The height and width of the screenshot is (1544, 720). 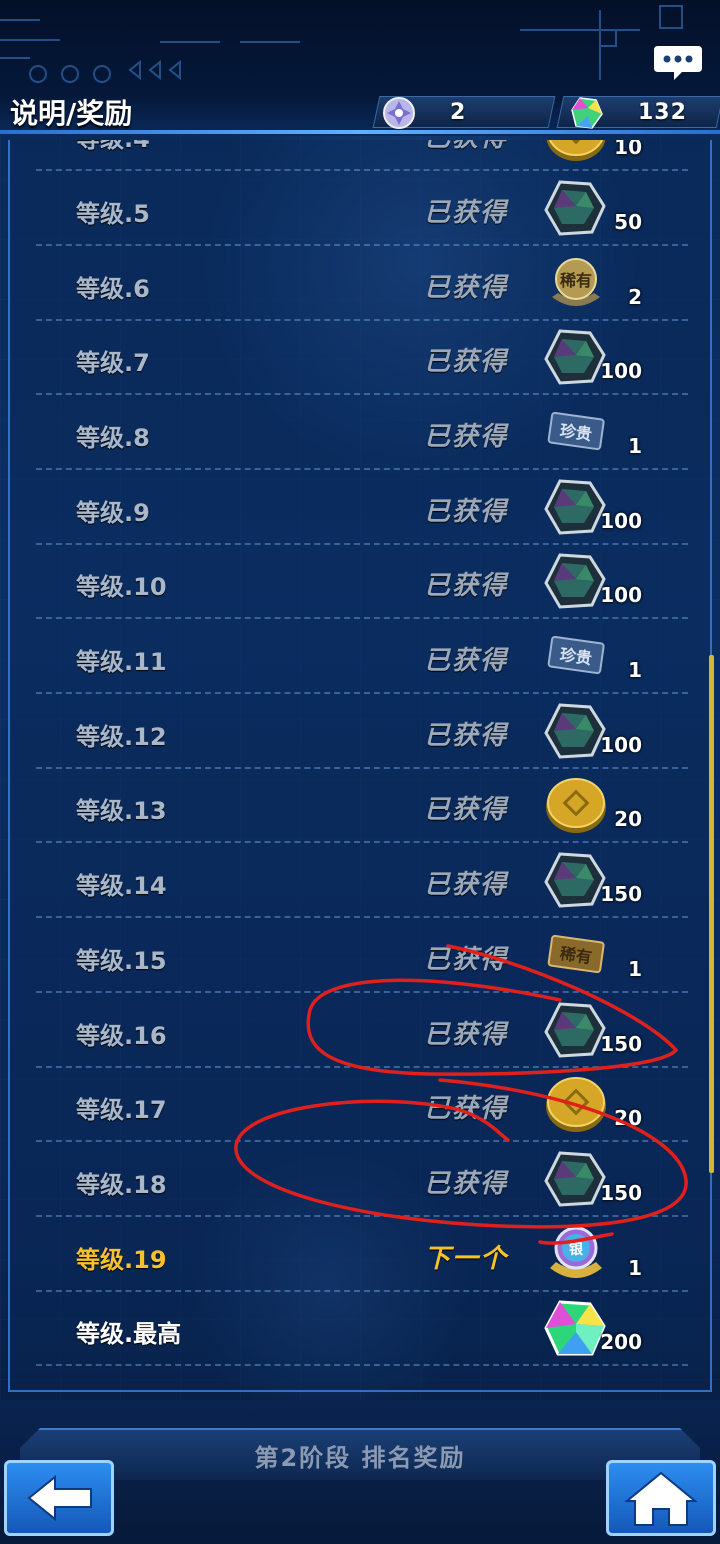 I want to click on reward-level-label: 等级.13, so click(x=121, y=811).